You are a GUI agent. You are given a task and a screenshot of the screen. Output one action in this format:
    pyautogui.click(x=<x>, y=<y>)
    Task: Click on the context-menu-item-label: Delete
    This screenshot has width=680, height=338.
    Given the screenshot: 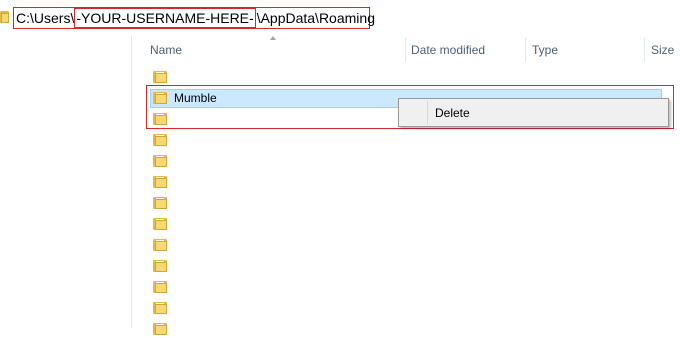 What is the action you would take?
    pyautogui.click(x=452, y=113)
    